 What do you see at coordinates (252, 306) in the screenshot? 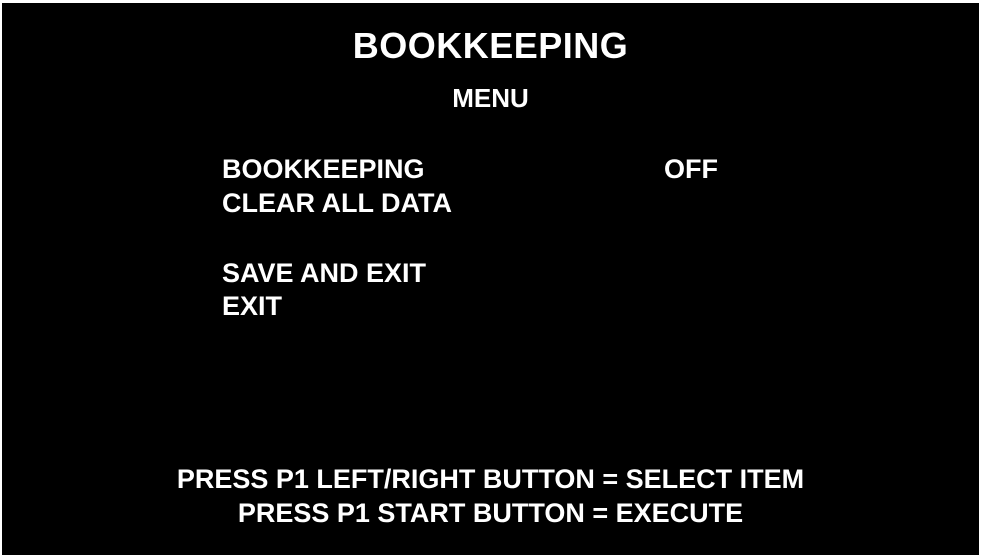
I see `menu-item-exit: EXIT` at bounding box center [252, 306].